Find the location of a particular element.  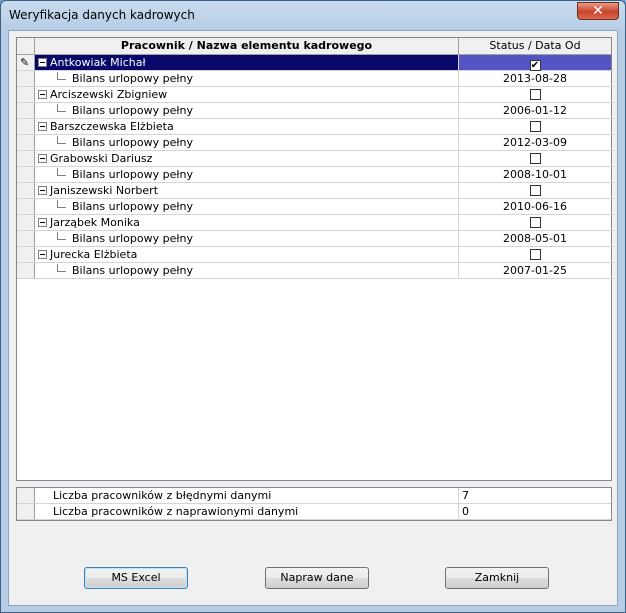

element-row: Bilans urlopowy pełny 2007-01-25 is located at coordinates (315, 271).